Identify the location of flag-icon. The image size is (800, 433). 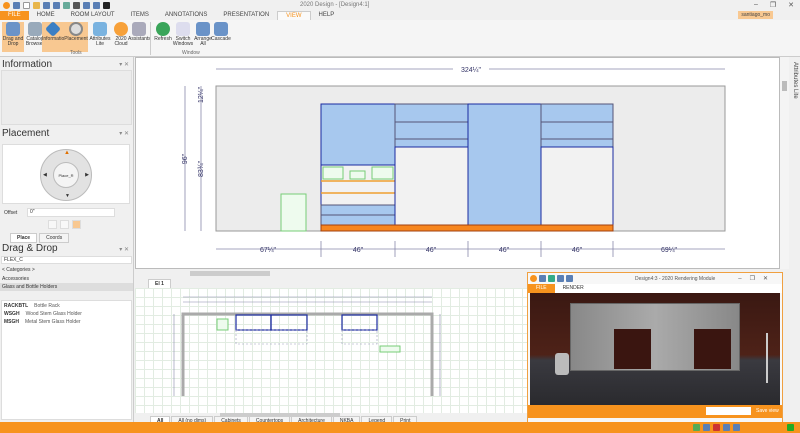
(790, 427).